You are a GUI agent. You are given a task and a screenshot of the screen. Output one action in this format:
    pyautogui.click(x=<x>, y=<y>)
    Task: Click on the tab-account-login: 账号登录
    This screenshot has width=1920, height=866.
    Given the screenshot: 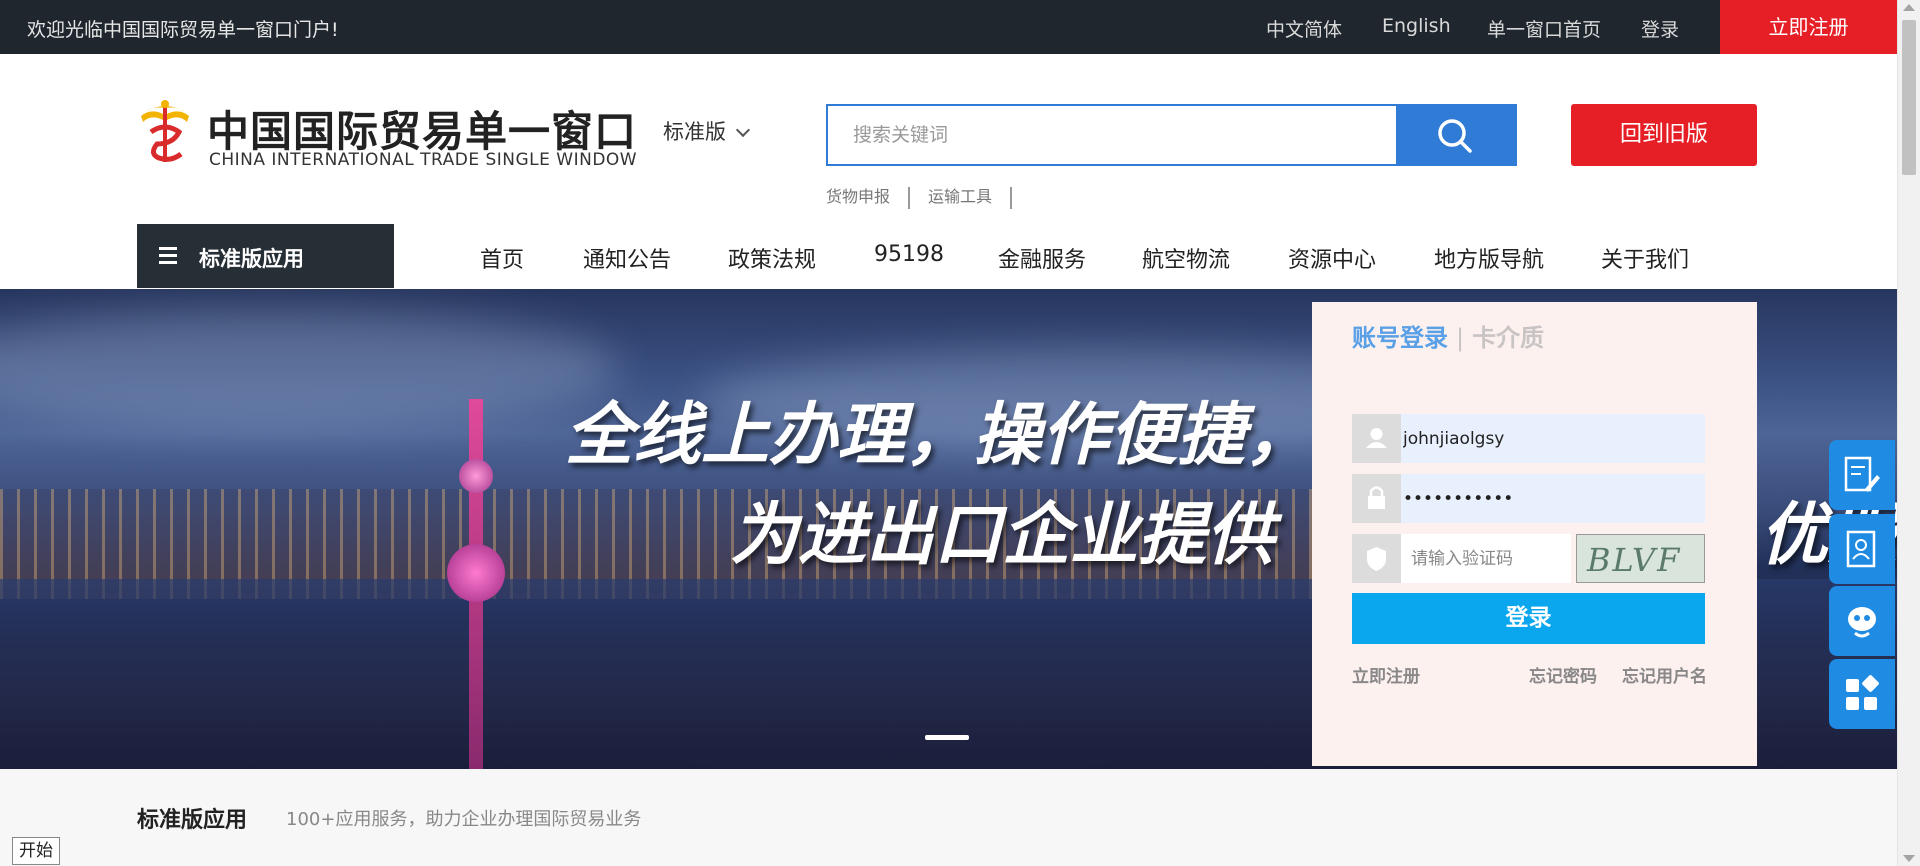 What is the action you would take?
    pyautogui.click(x=1400, y=338)
    